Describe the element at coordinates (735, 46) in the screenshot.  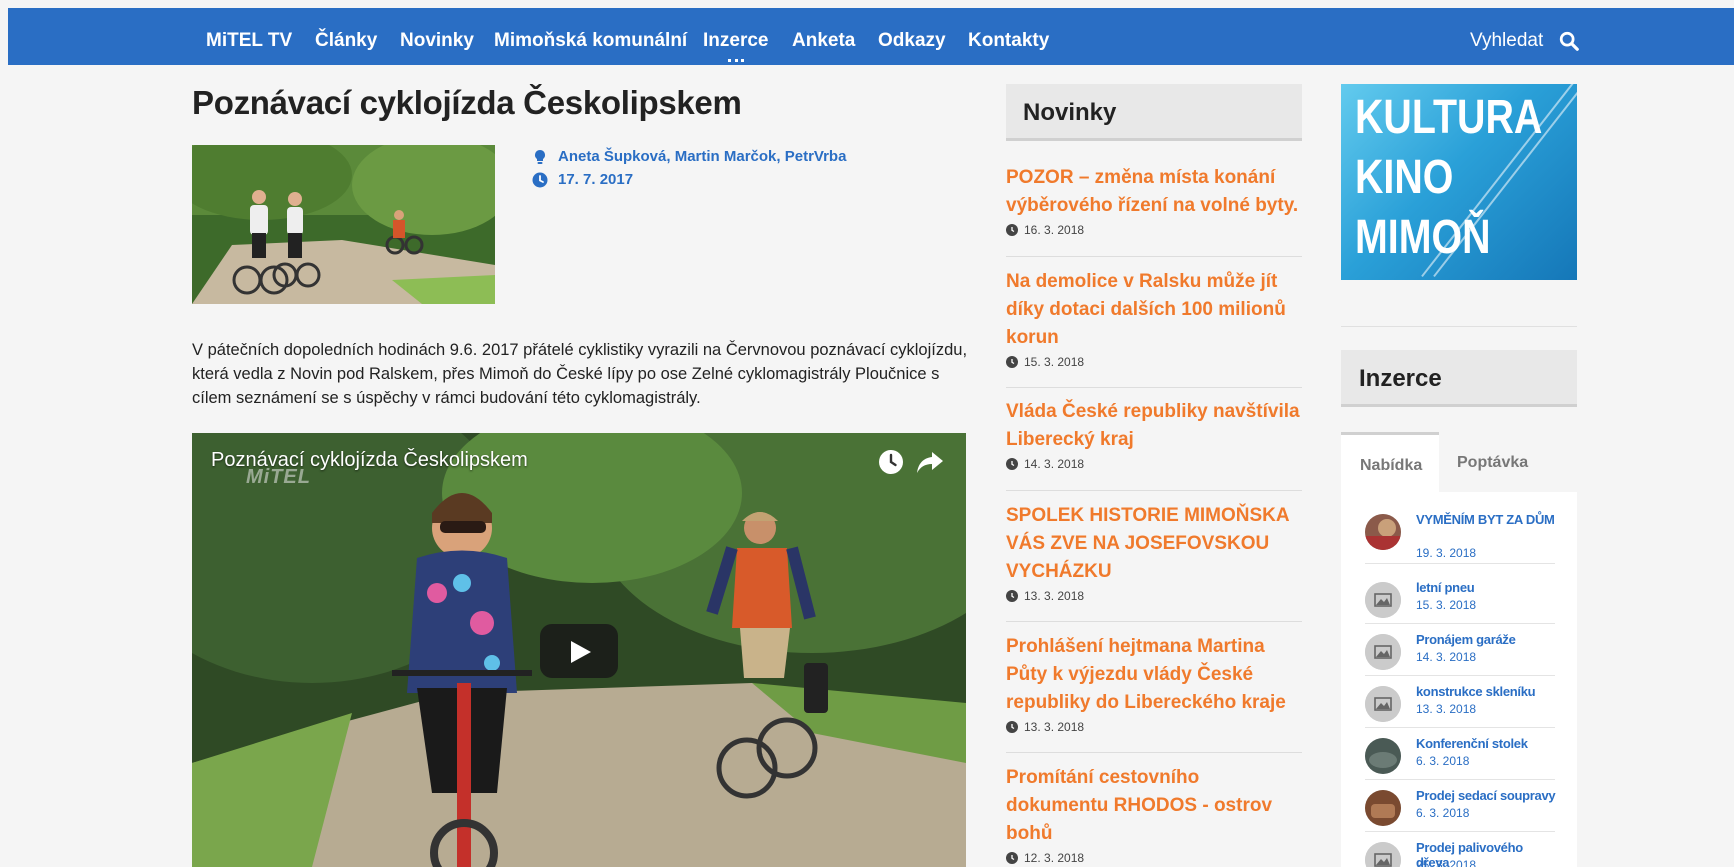
I see `nav-item-inzerce: Inzerce` at that location.